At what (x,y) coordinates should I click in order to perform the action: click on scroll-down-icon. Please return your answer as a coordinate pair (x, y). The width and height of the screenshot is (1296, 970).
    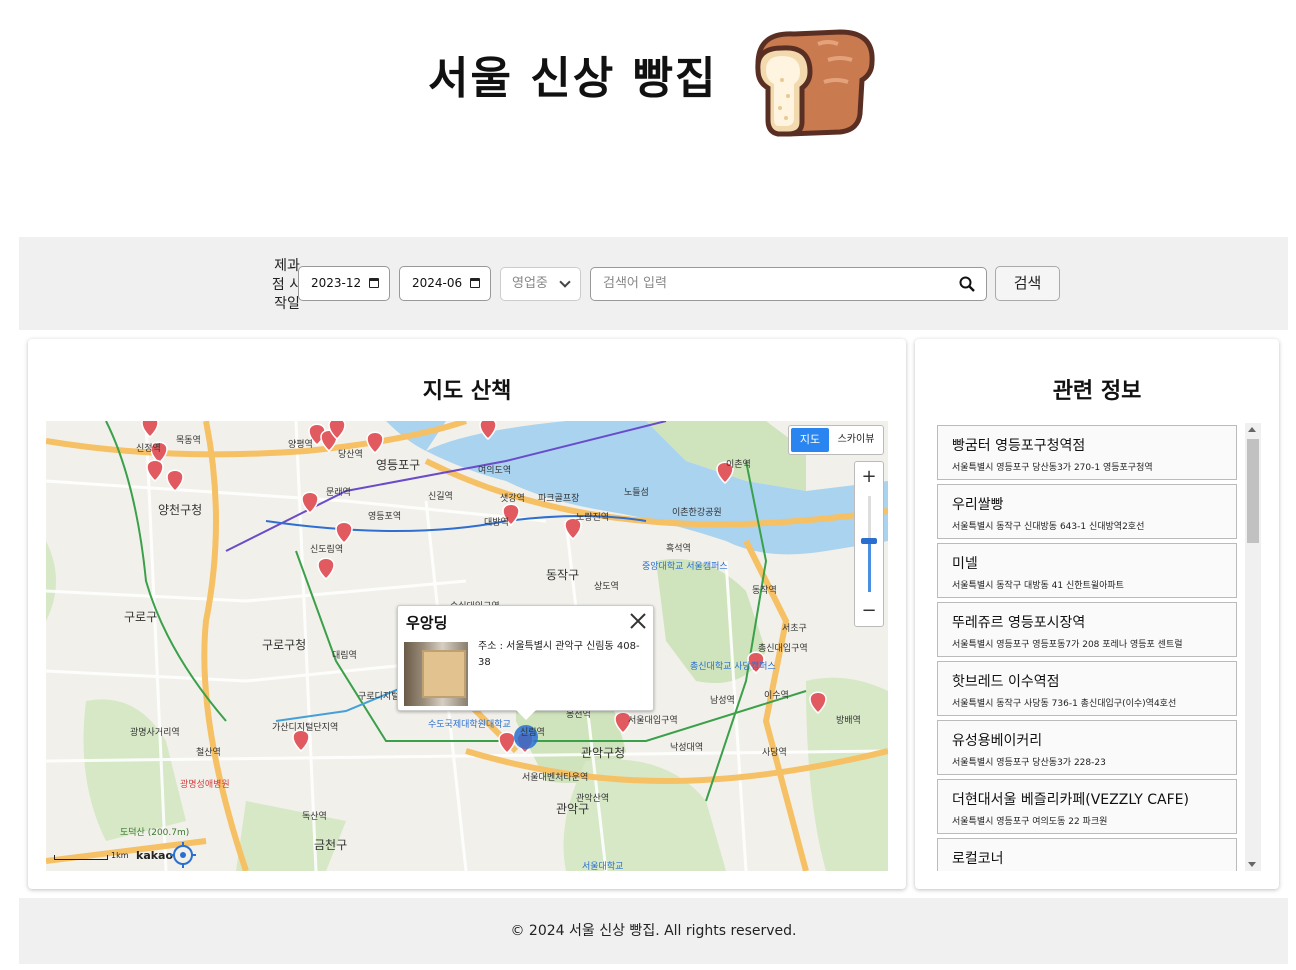
    Looking at the image, I should click on (1252, 864).